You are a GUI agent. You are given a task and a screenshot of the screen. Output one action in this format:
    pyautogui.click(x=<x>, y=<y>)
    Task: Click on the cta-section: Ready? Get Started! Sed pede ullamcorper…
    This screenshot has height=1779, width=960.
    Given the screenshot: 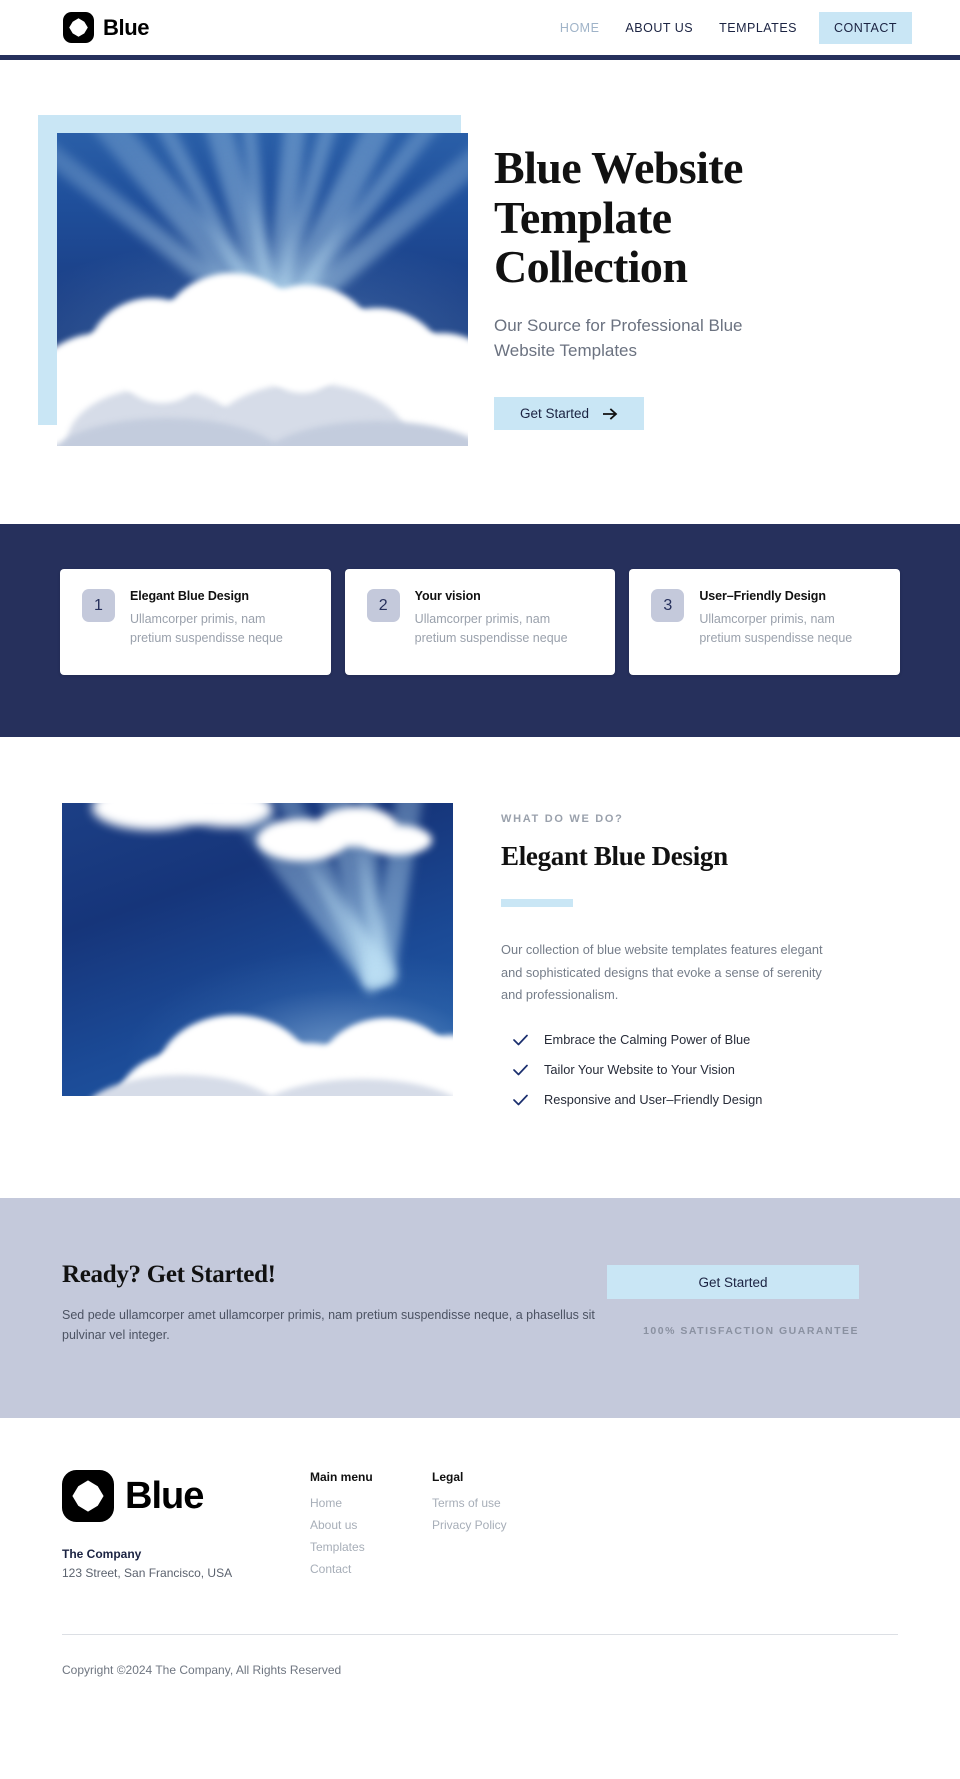 What is the action you would take?
    pyautogui.click(x=480, y=1308)
    